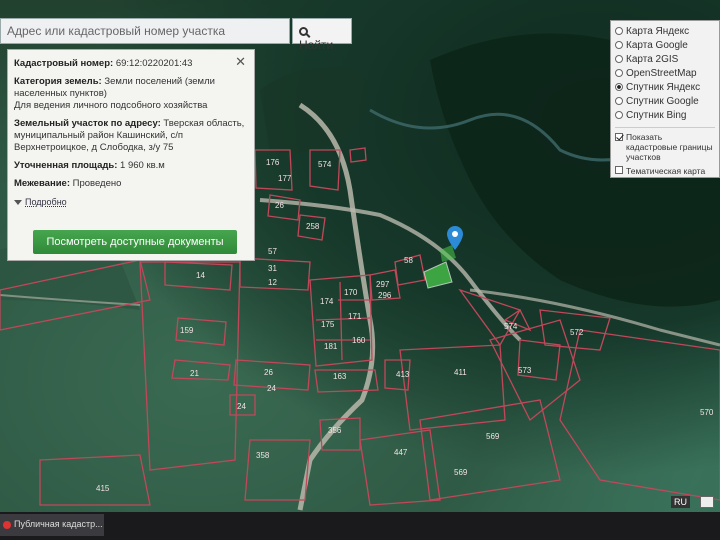 Image resolution: width=720 pixels, height=540 pixels. Describe the element at coordinates (131, 202) in the screenshot. I see `more-details-toggle: Подробно` at that location.